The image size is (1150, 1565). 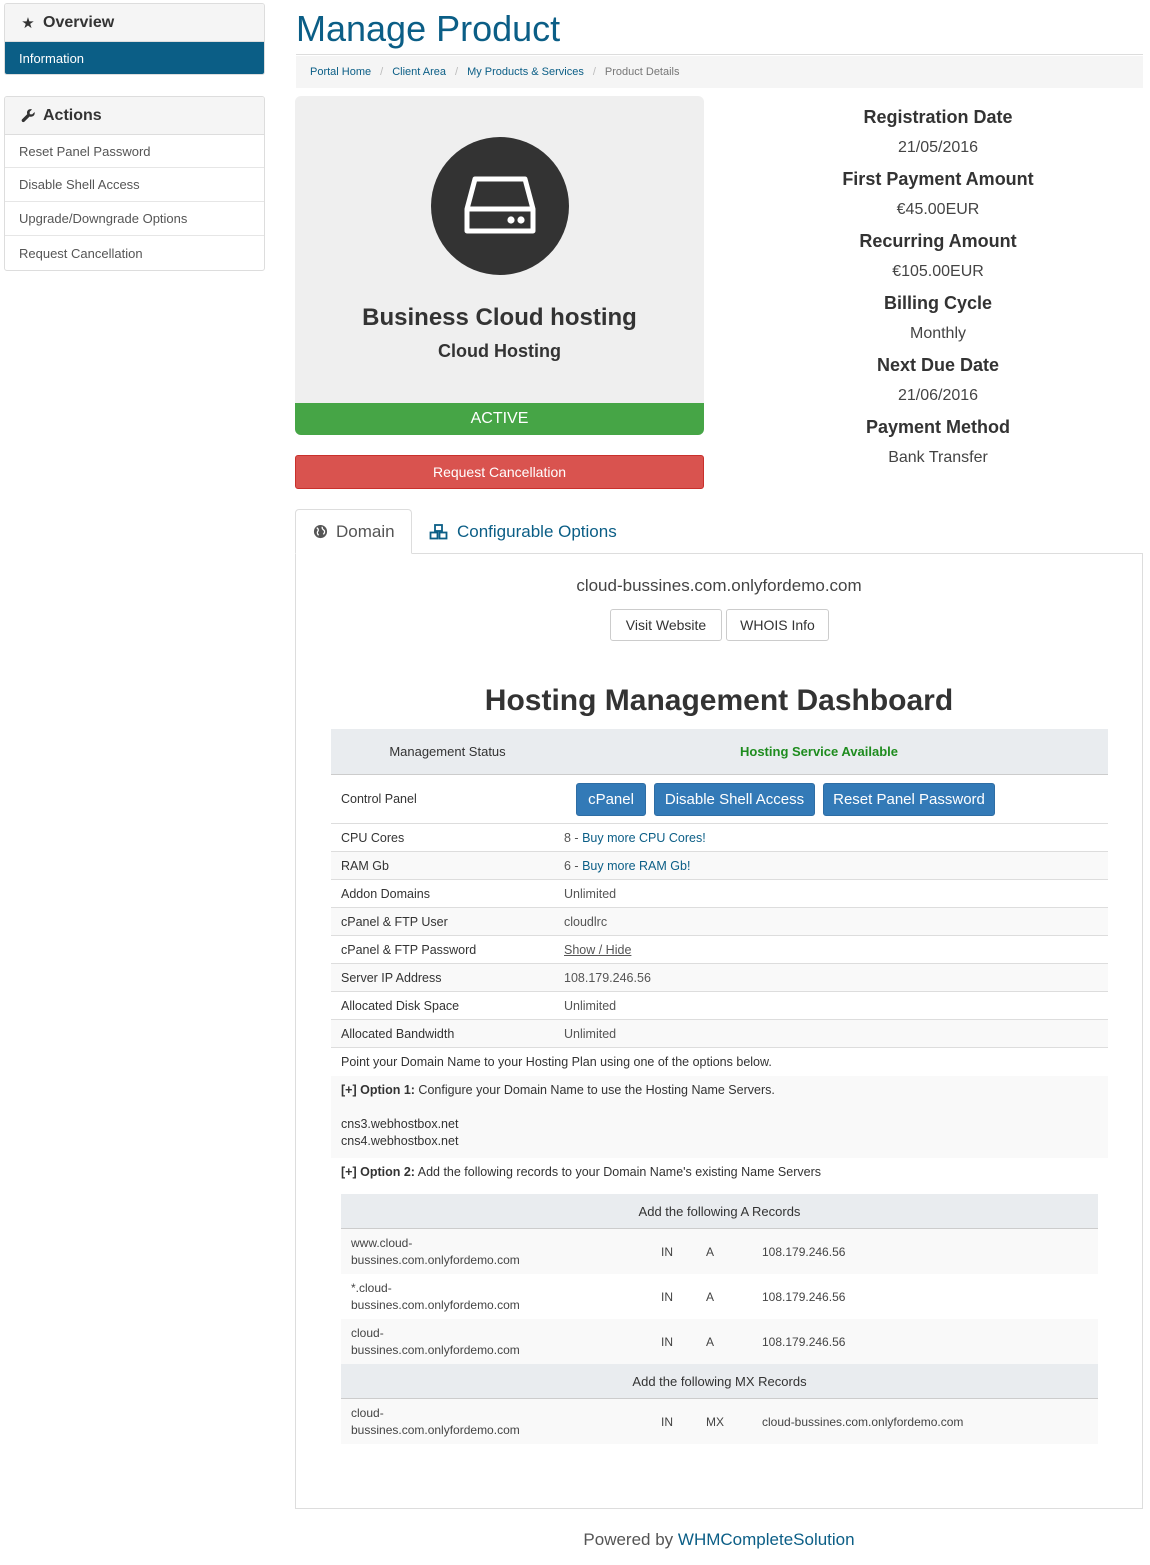 What do you see at coordinates (134, 253) in the screenshot?
I see `sidebar-item-request-cancellation: Request Cancellation` at bounding box center [134, 253].